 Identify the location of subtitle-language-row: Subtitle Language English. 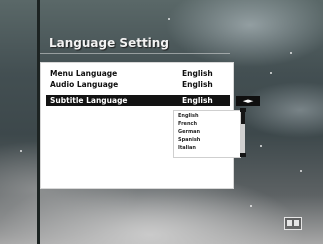
(138, 100).